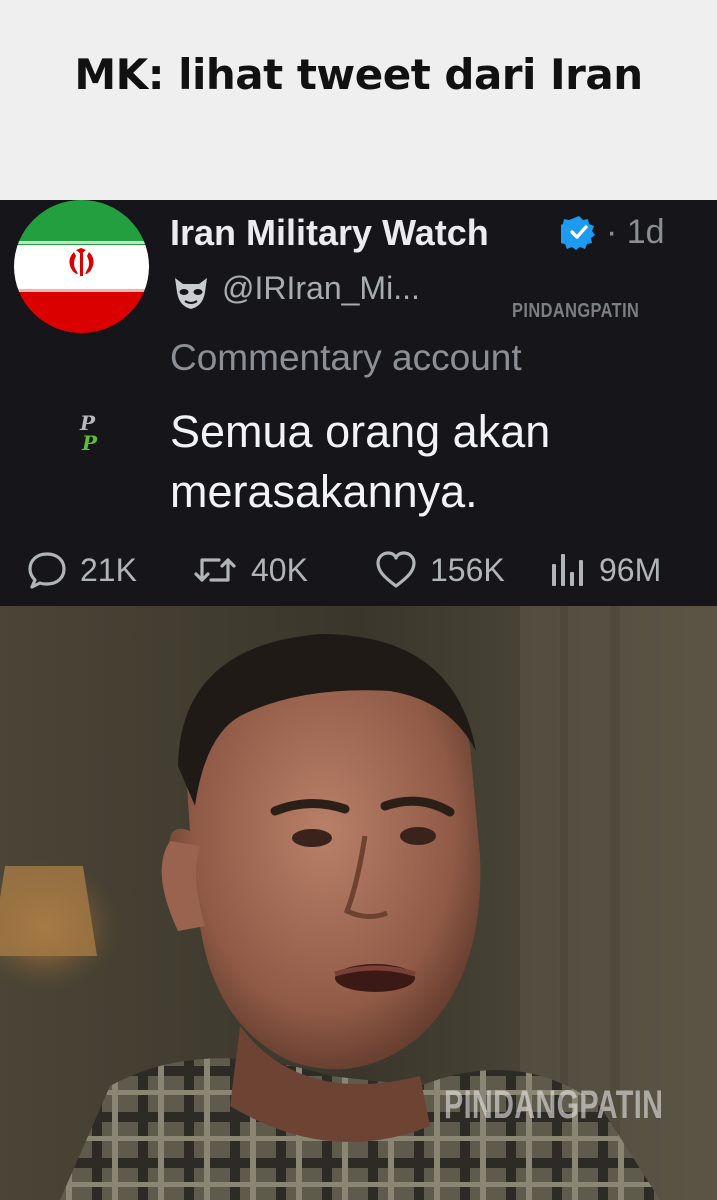 The height and width of the screenshot is (1200, 717). Describe the element at coordinates (360, 431) in the screenshot. I see `tweet-text-line: Semua orang akan` at that location.